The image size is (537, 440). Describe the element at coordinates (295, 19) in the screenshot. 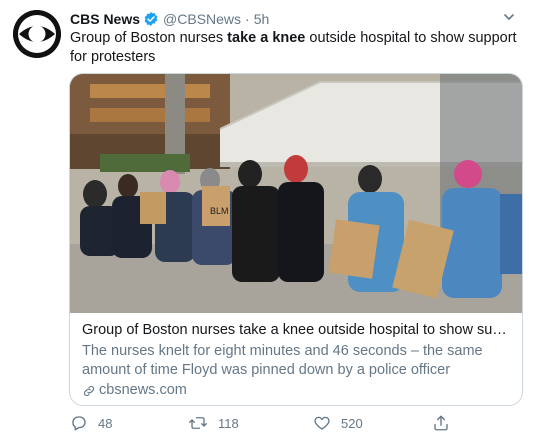

I see `tweet-header: CBS News @CBSNews · 5h` at that location.